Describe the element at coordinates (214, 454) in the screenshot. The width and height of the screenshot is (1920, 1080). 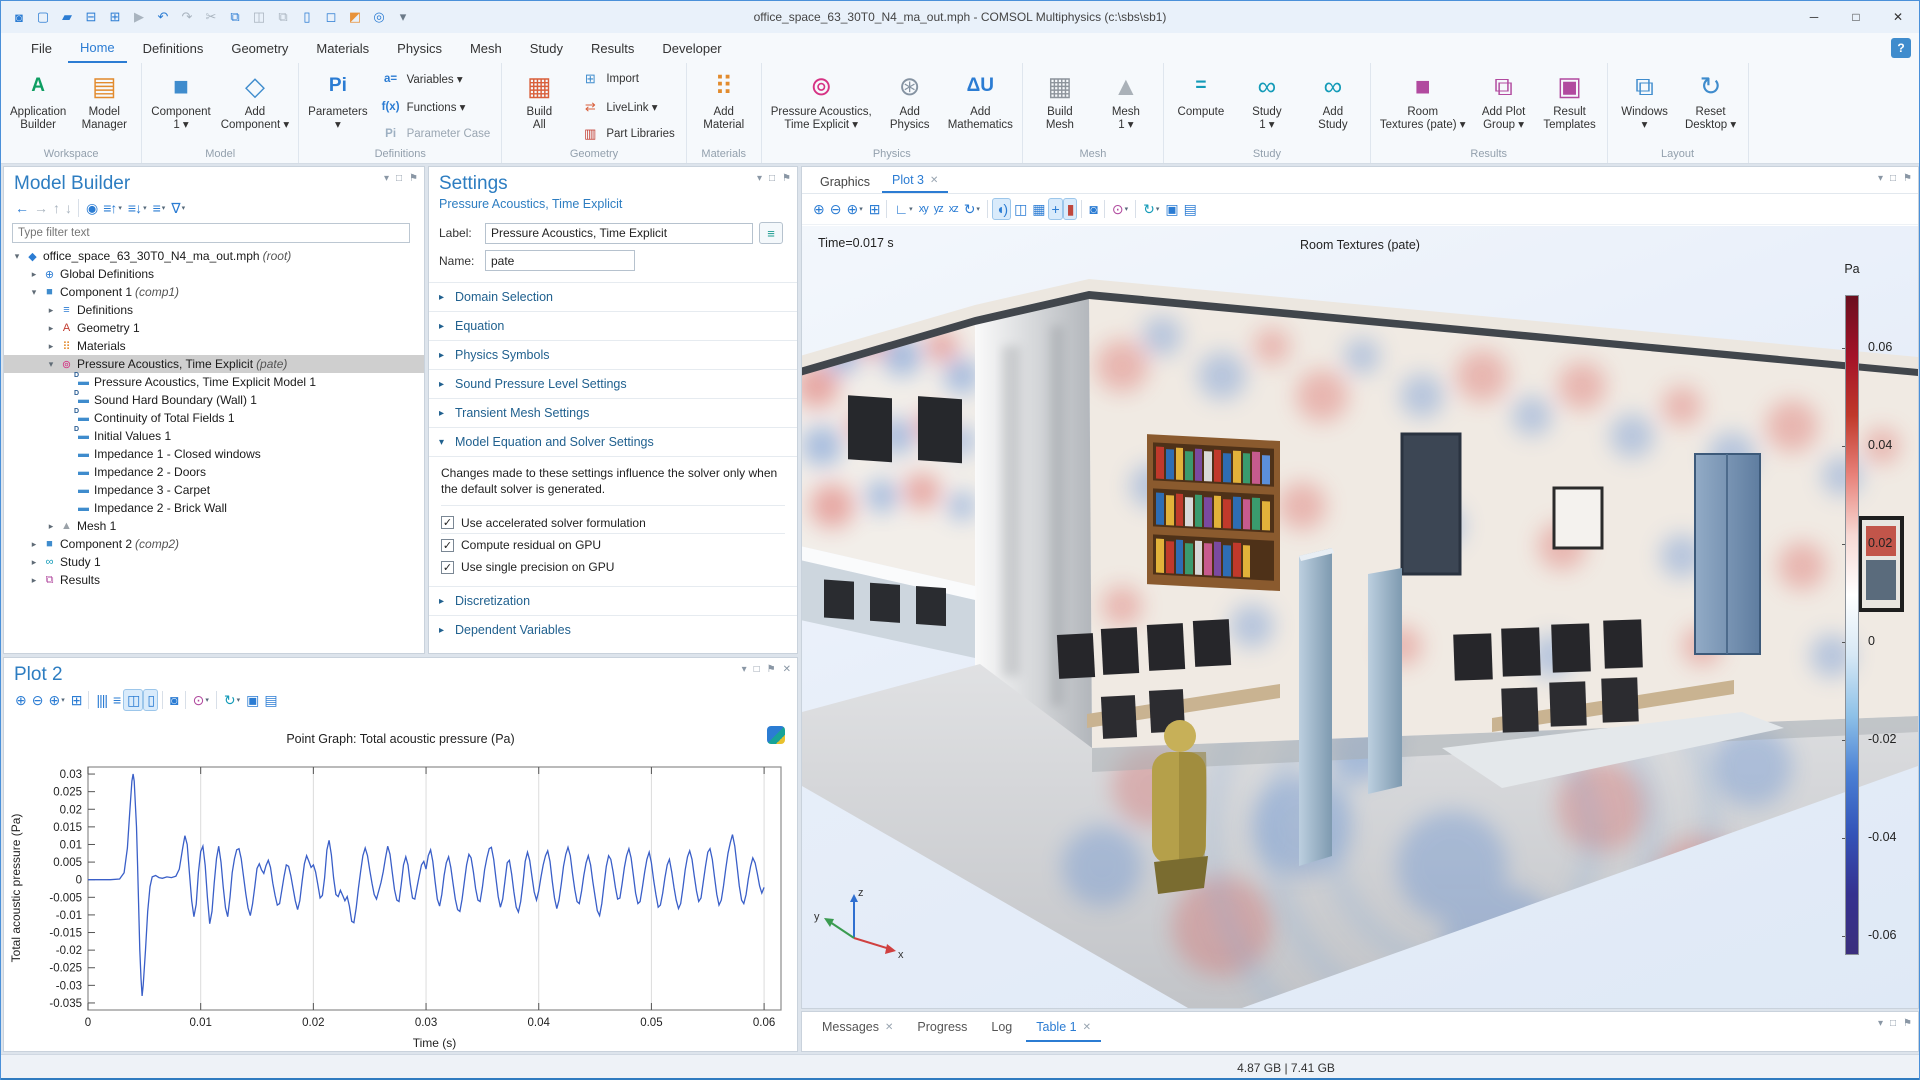
I see `tree-item: ▬ Impedance 1 - Closed windows` at that location.